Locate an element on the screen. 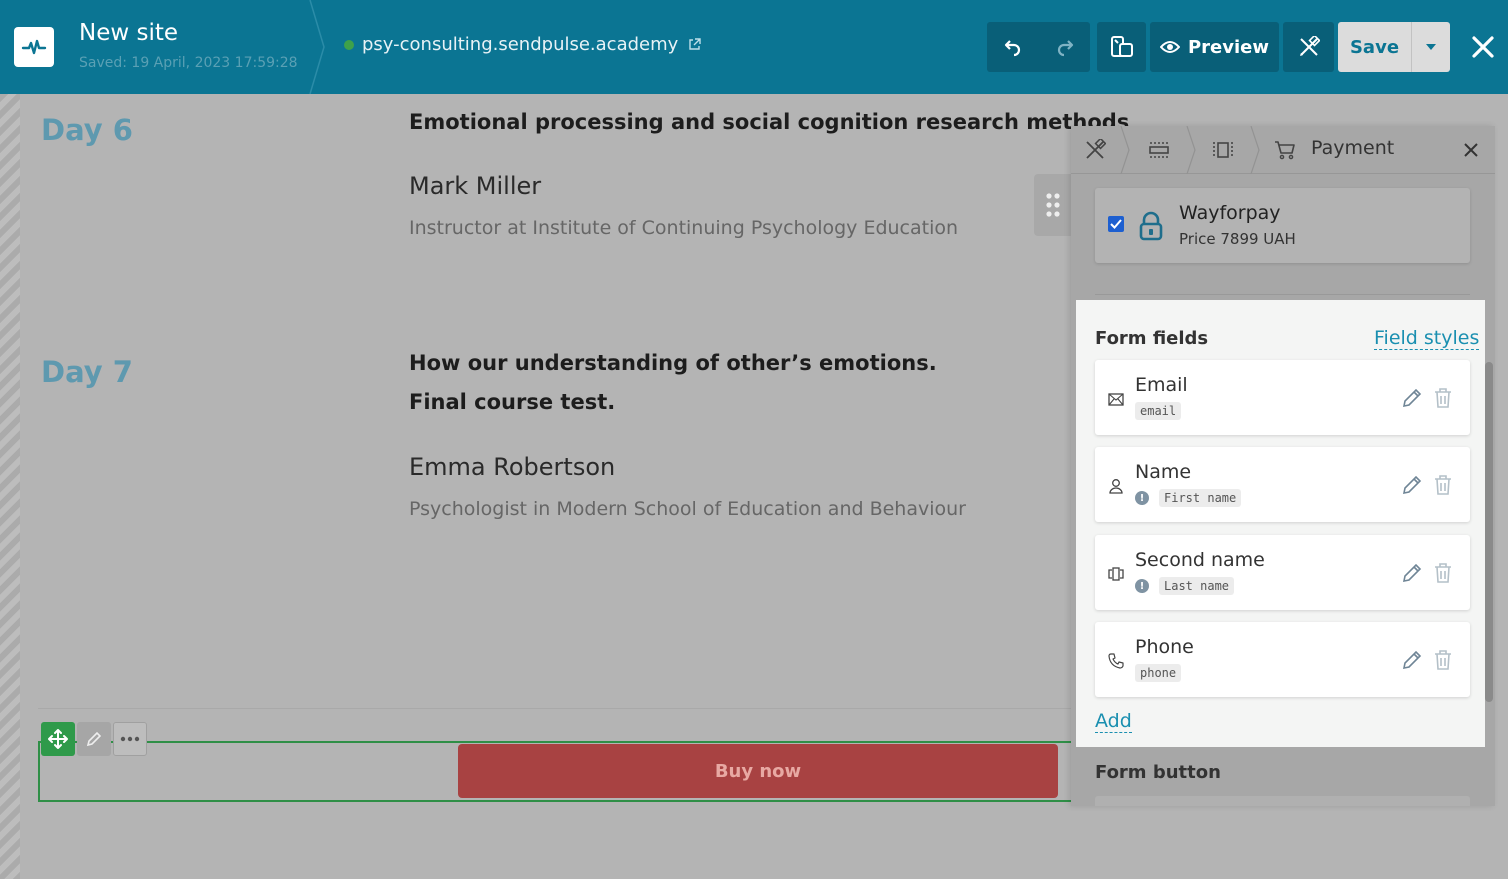 The height and width of the screenshot is (879, 1508). section-icon is located at coordinates (1159, 150).